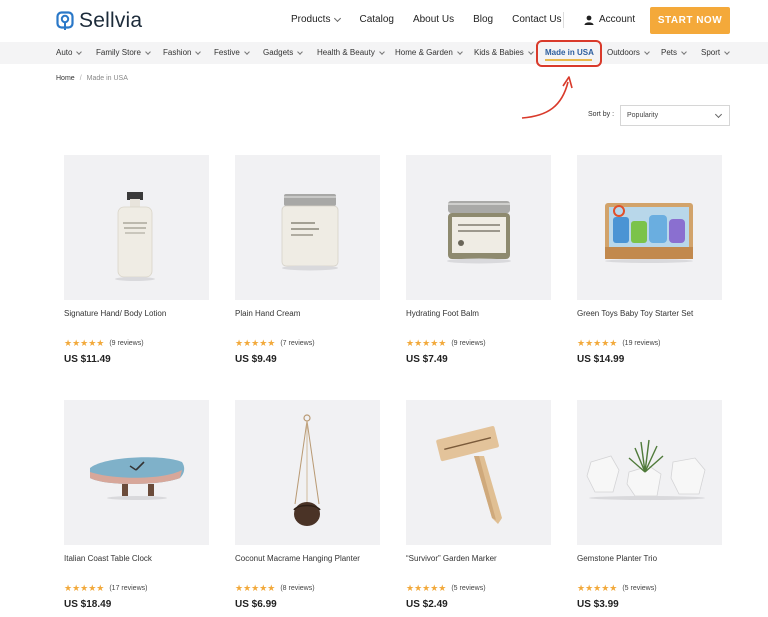 Image resolution: width=768 pixels, height=617 pixels. I want to click on product-name: “Survivor” Garden Marker, so click(478, 560).